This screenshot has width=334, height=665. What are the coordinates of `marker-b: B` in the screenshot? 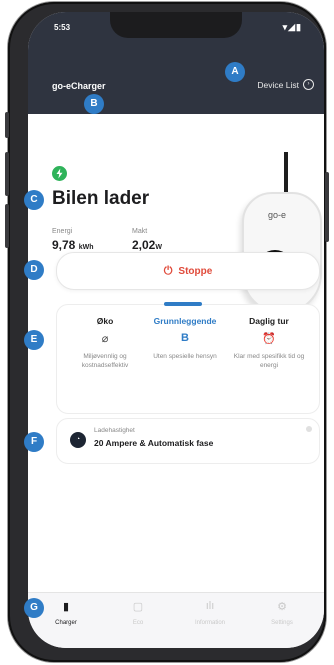 It's located at (94, 104).